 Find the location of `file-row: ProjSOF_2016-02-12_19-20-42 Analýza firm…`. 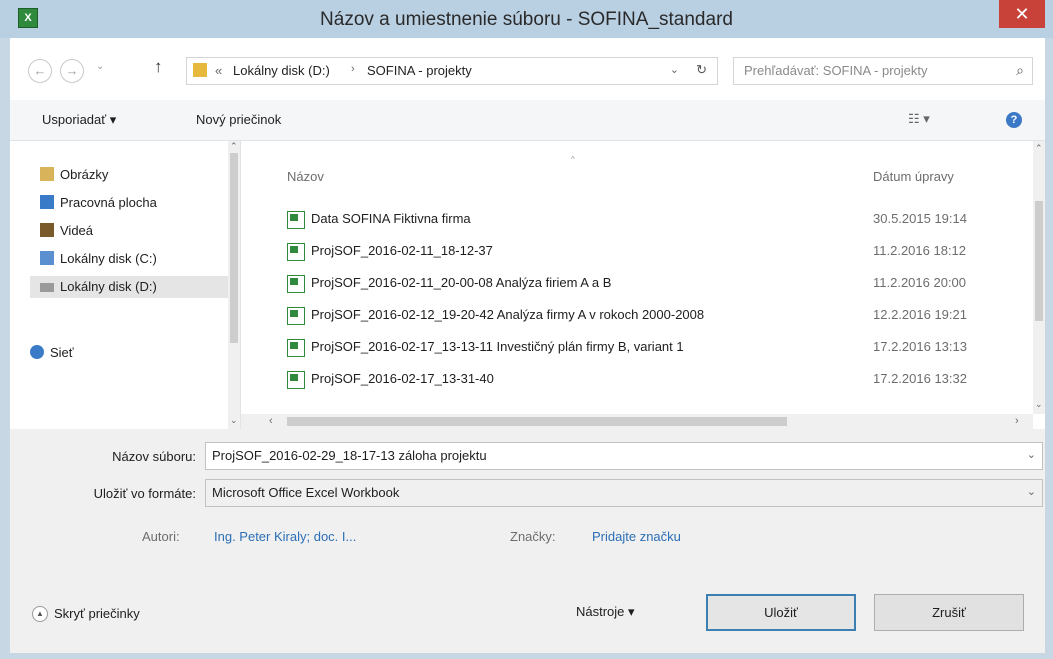

file-row: ProjSOF_2016-02-12_19-20-42 Analýza firm… is located at coordinates (652, 315).